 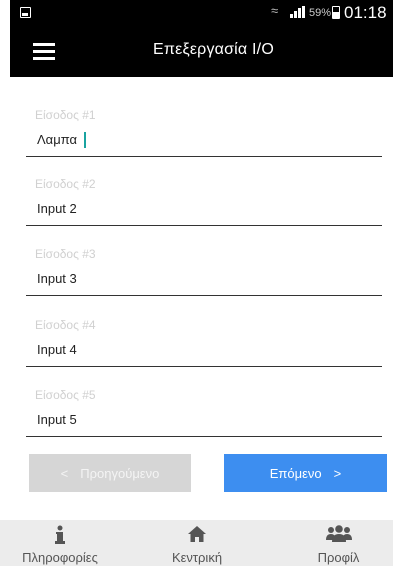 I want to click on nav-label-profile: Προφίλ, so click(x=338, y=557).